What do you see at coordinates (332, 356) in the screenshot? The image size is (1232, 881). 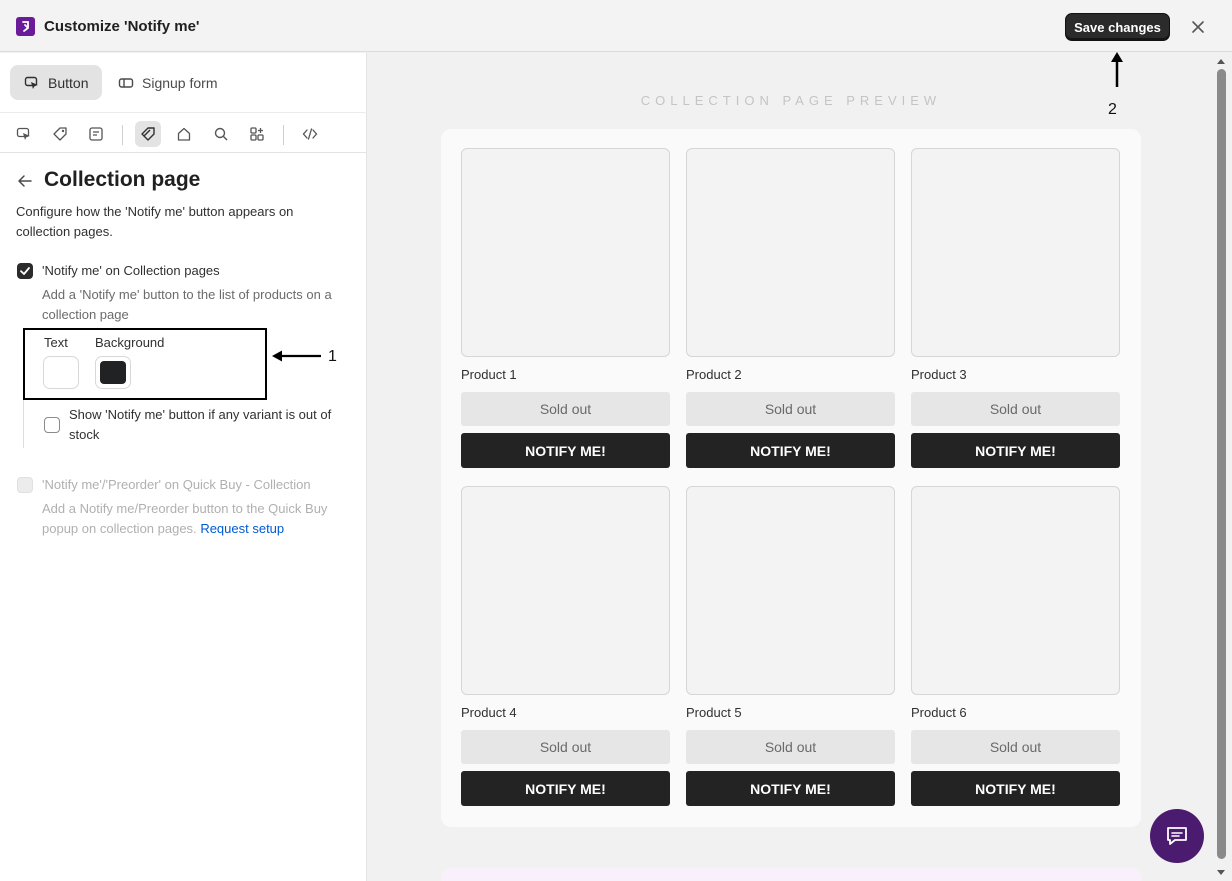 I see `annotation-label-1: 1` at bounding box center [332, 356].